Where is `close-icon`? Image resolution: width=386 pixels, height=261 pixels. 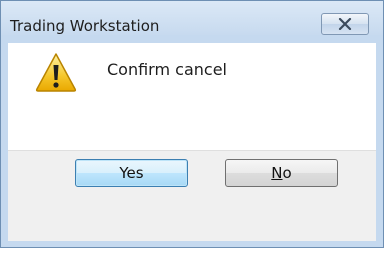
close-icon is located at coordinates (345, 24).